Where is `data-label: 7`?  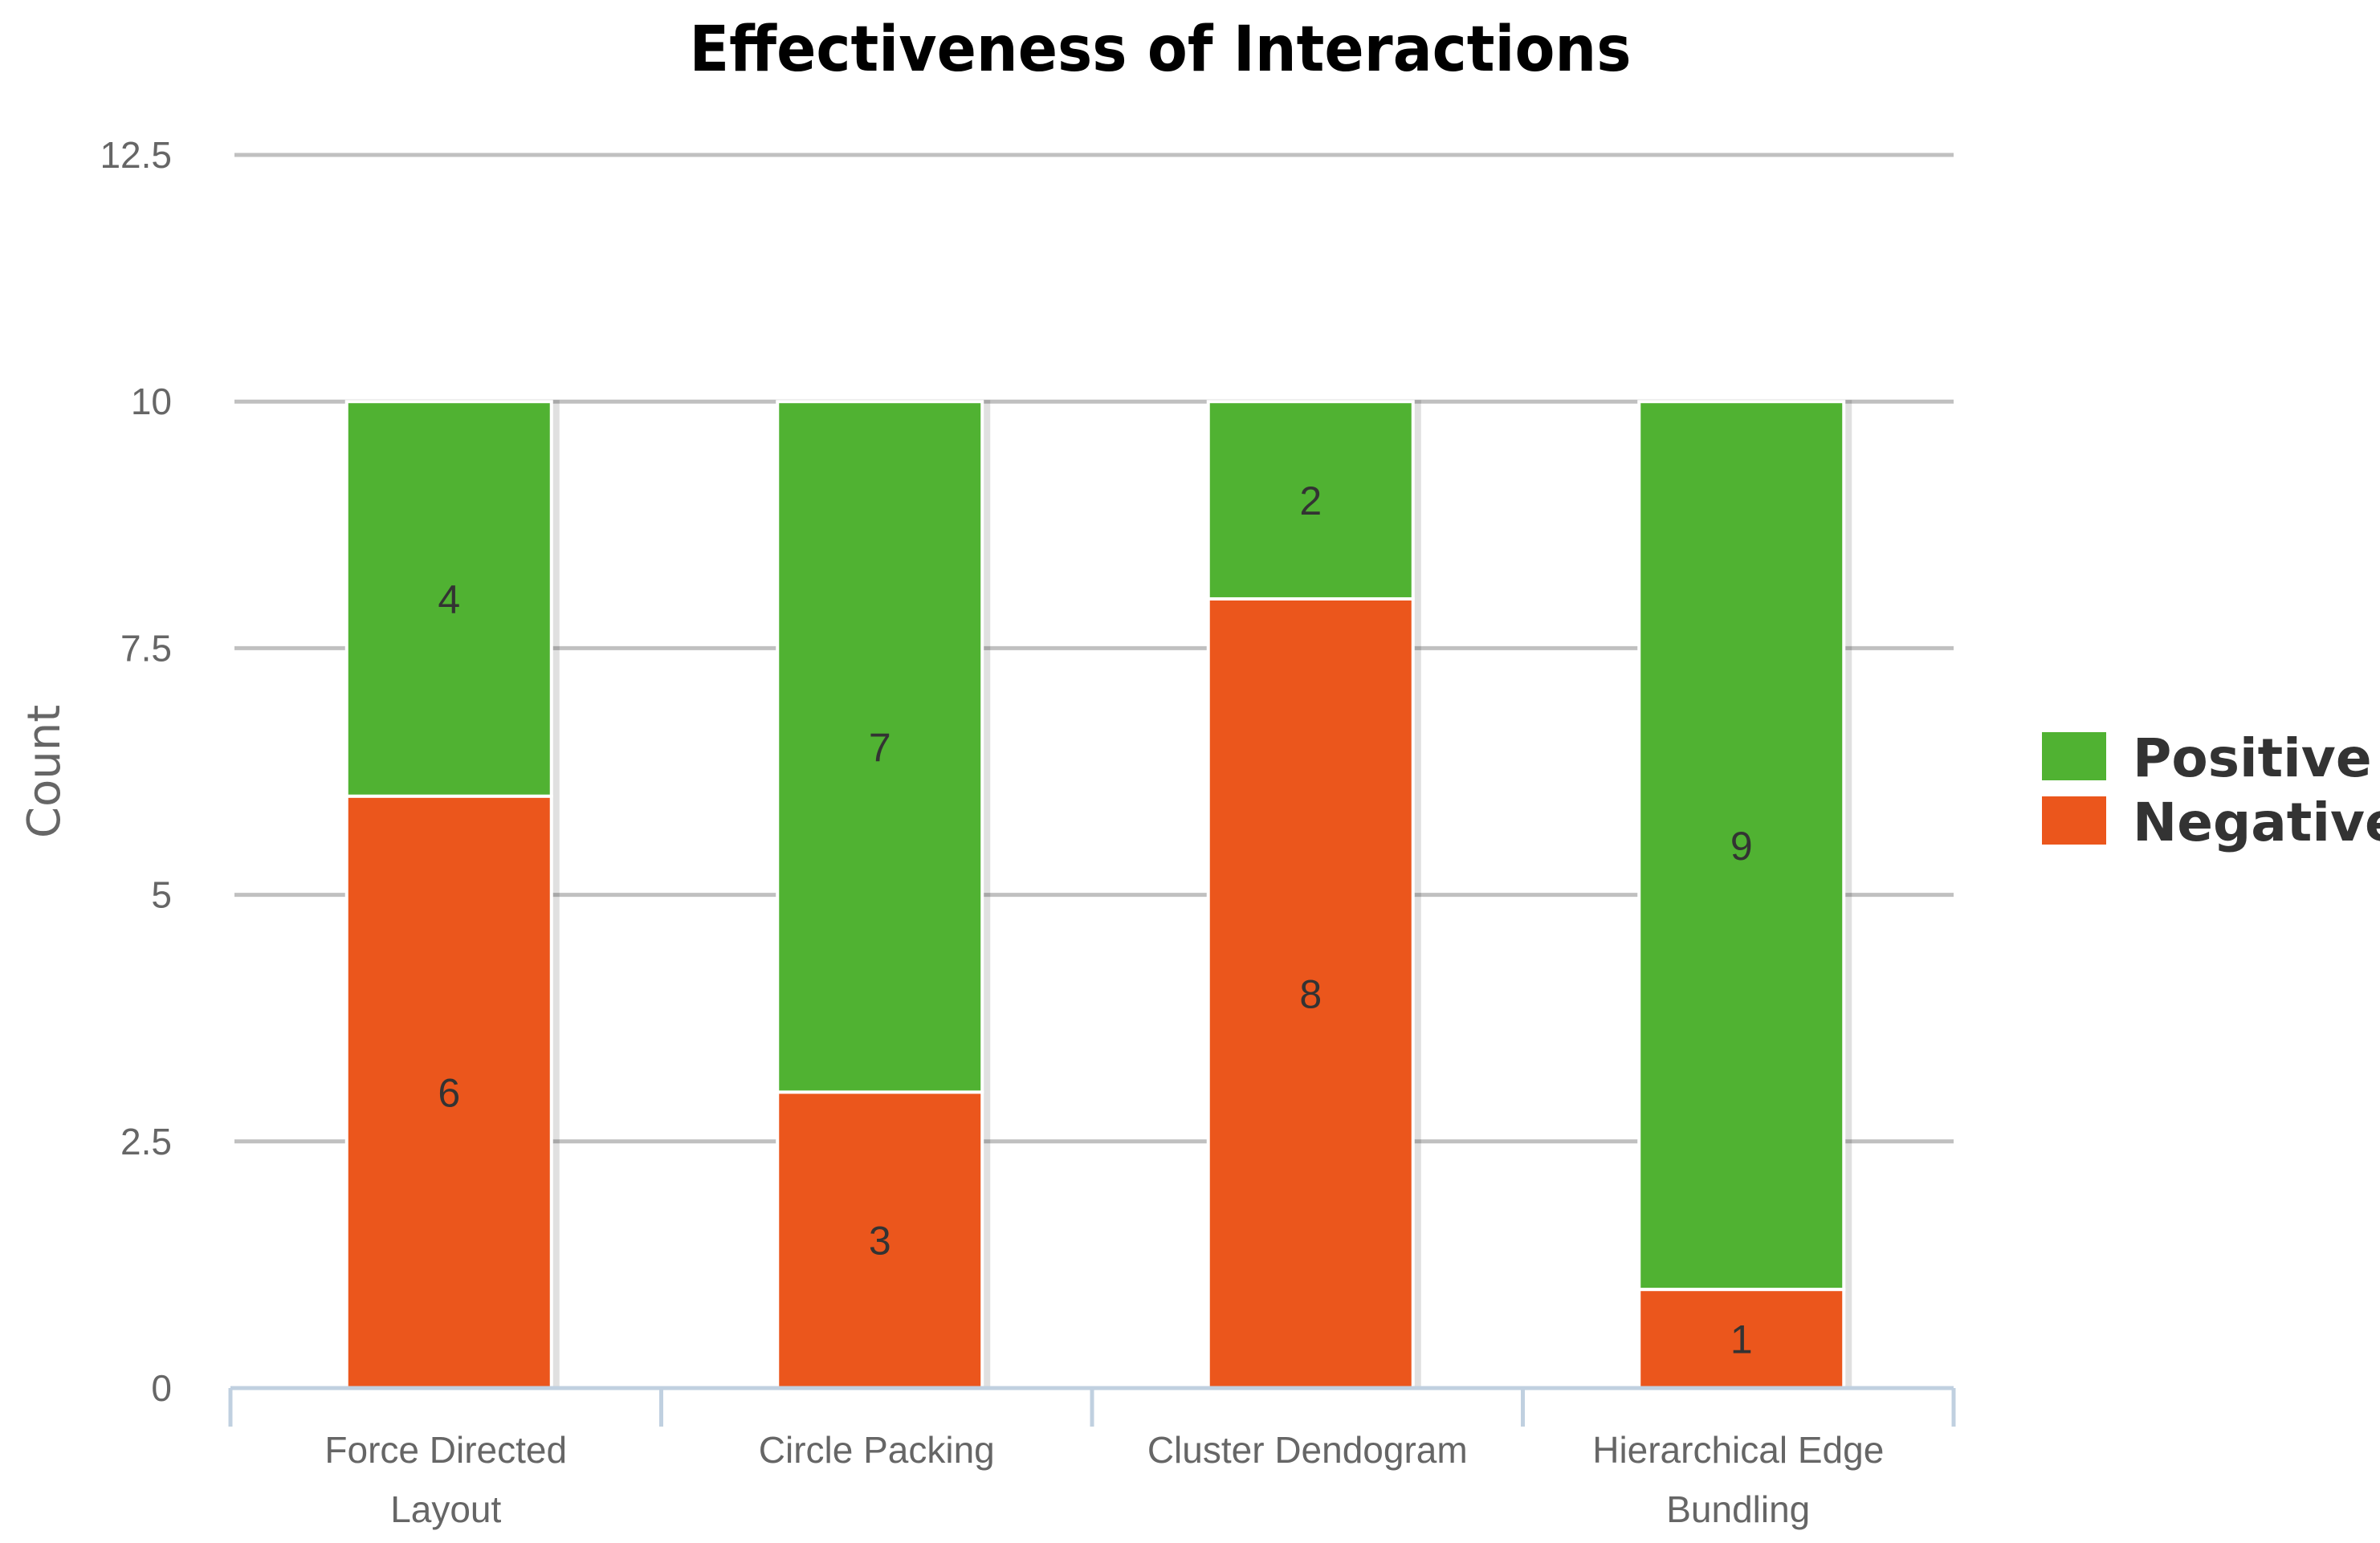
data-label: 7 is located at coordinates (880, 747).